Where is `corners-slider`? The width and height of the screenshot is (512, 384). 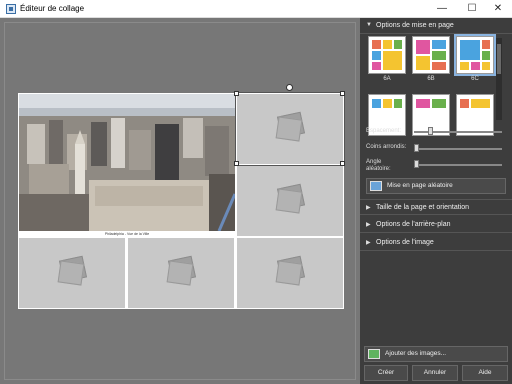
corners-slider is located at coordinates (458, 149).